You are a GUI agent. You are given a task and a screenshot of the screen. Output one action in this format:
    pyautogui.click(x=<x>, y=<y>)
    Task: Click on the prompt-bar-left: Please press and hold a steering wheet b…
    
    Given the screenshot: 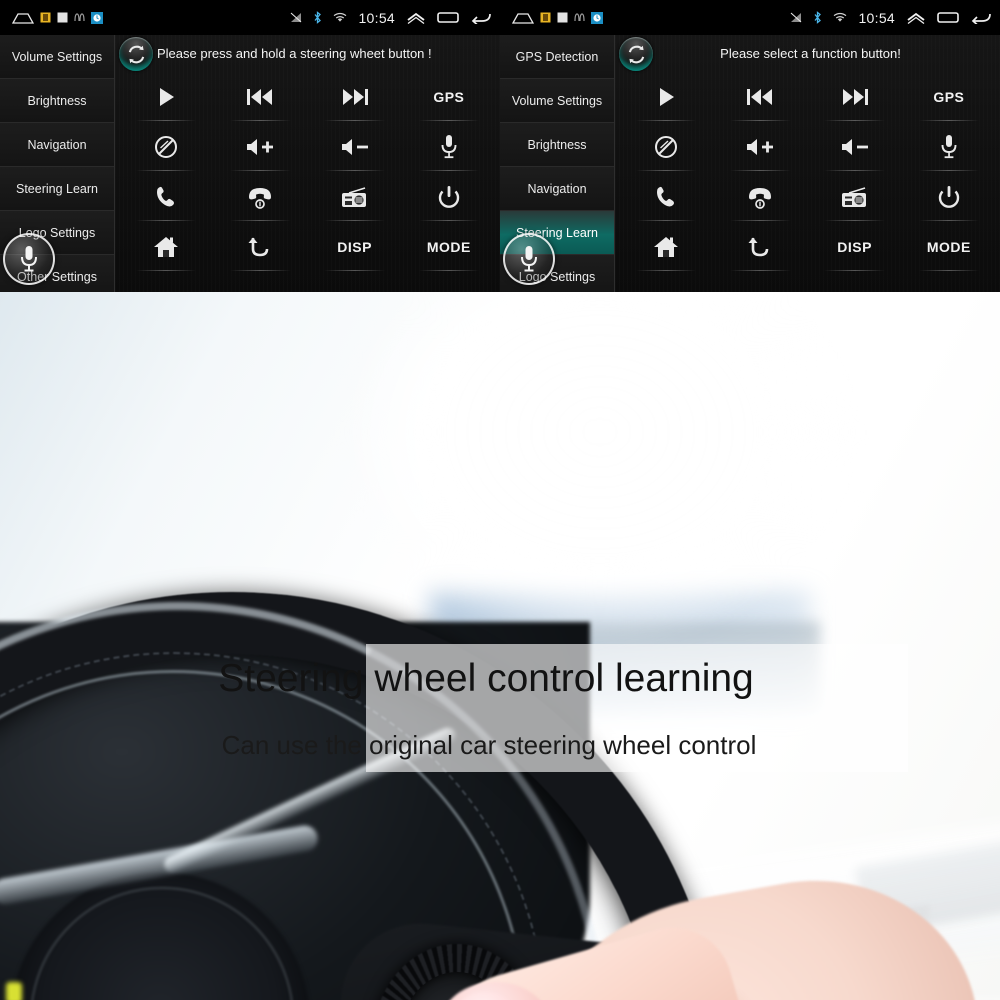 What is the action you would take?
    pyautogui.click(x=307, y=53)
    